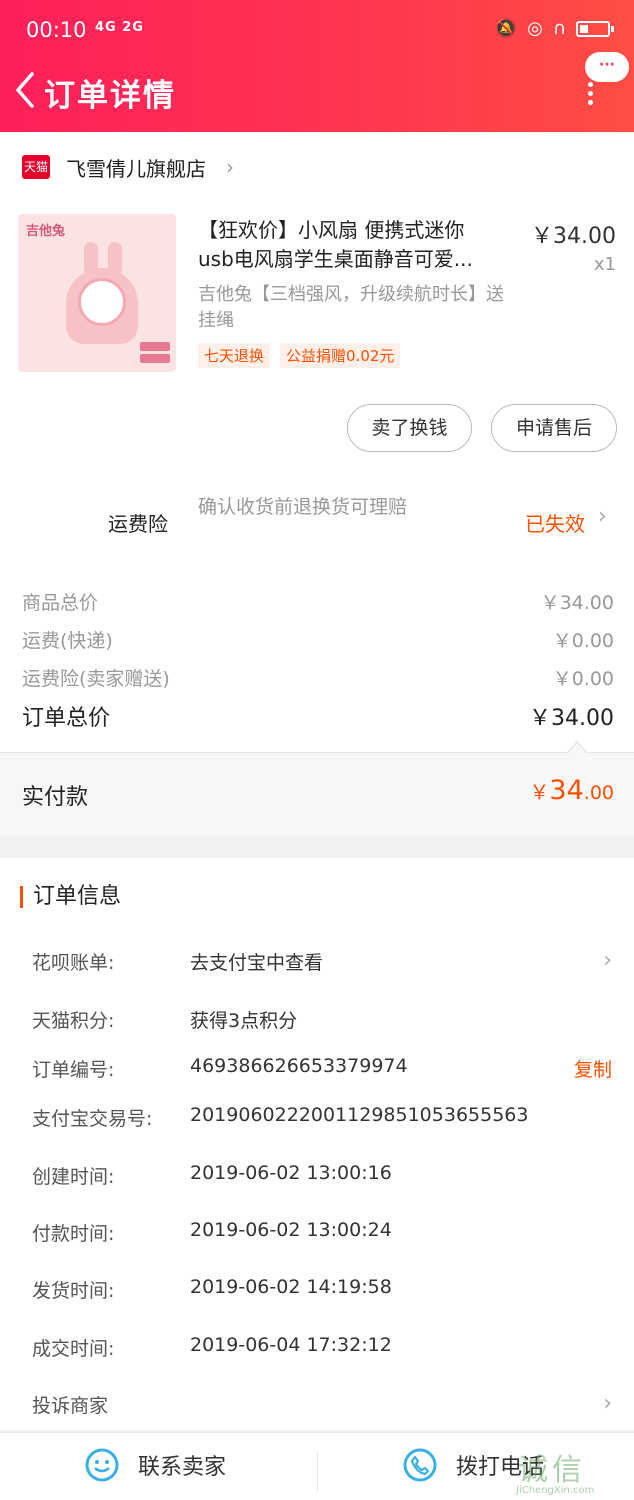 This screenshot has height=1500, width=634. What do you see at coordinates (420, 1465) in the screenshot?
I see `phone-icon` at bounding box center [420, 1465].